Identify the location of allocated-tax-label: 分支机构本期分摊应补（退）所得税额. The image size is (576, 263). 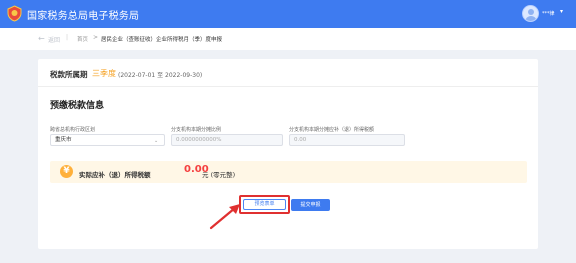
(332, 130).